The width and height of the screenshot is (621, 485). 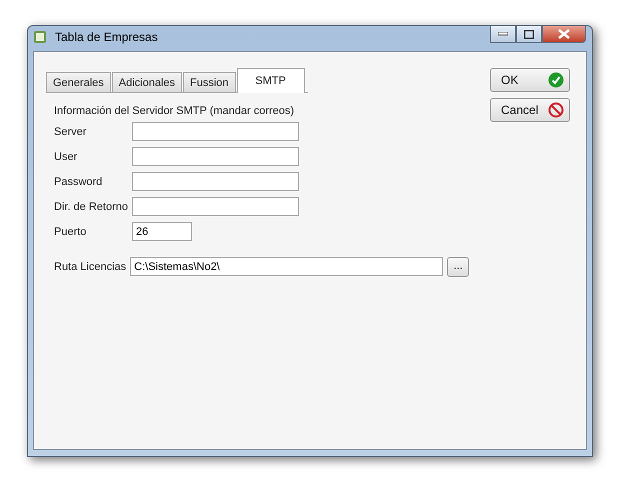 What do you see at coordinates (40, 37) in the screenshot?
I see `app-icon` at bounding box center [40, 37].